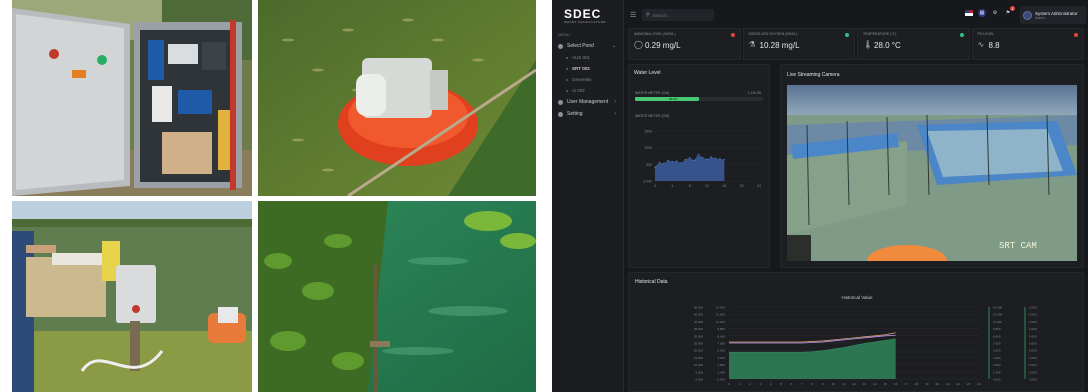  I want to click on y-tick-label-left: 20.000, so click(699, 351).